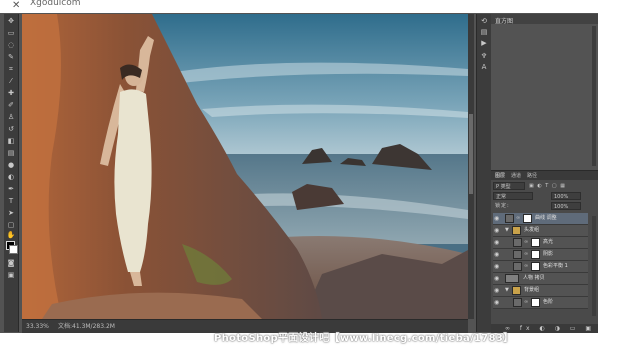 Image resolution: width=623 pixels, height=356 pixels. I want to click on lasso-tool-icon: ◌, so click(11, 45).